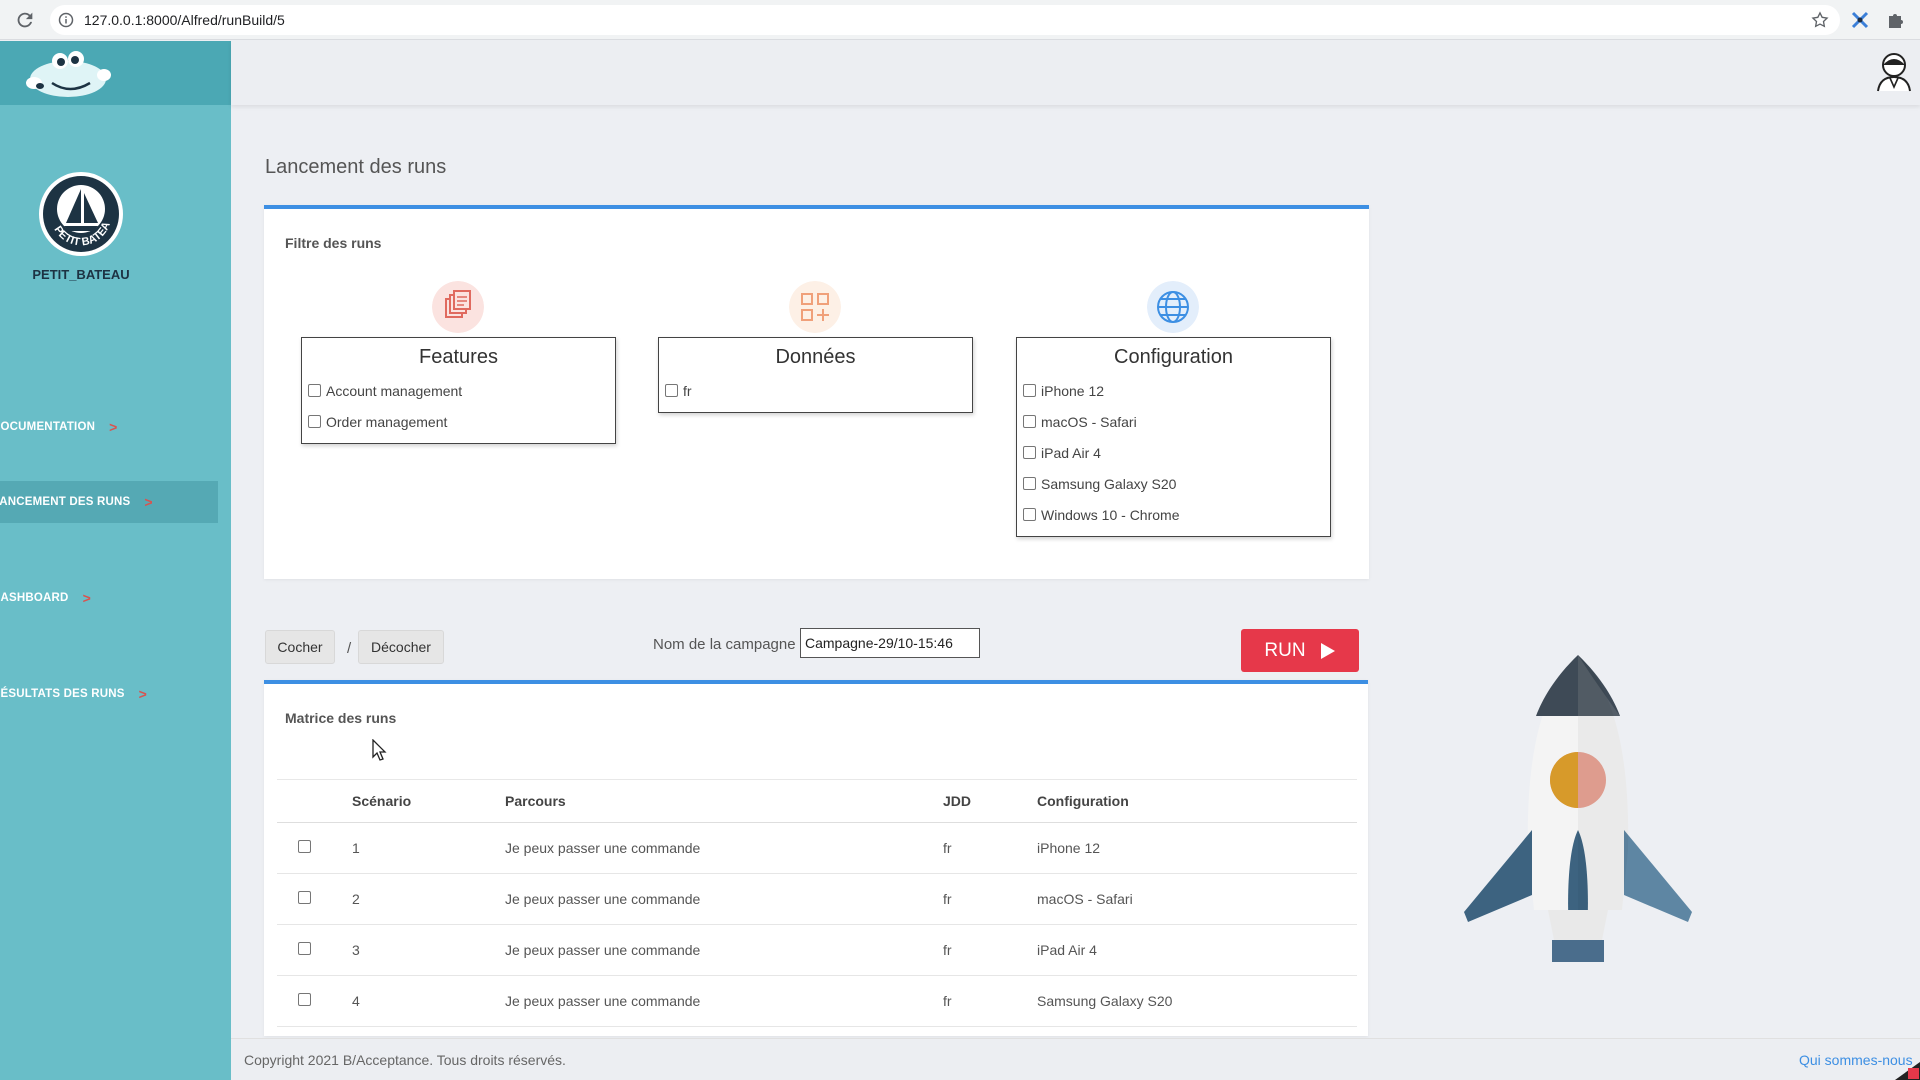  Describe the element at coordinates (1197, 1001) in the screenshot. I see `configuration-cell: Samsung Galaxy S20` at that location.